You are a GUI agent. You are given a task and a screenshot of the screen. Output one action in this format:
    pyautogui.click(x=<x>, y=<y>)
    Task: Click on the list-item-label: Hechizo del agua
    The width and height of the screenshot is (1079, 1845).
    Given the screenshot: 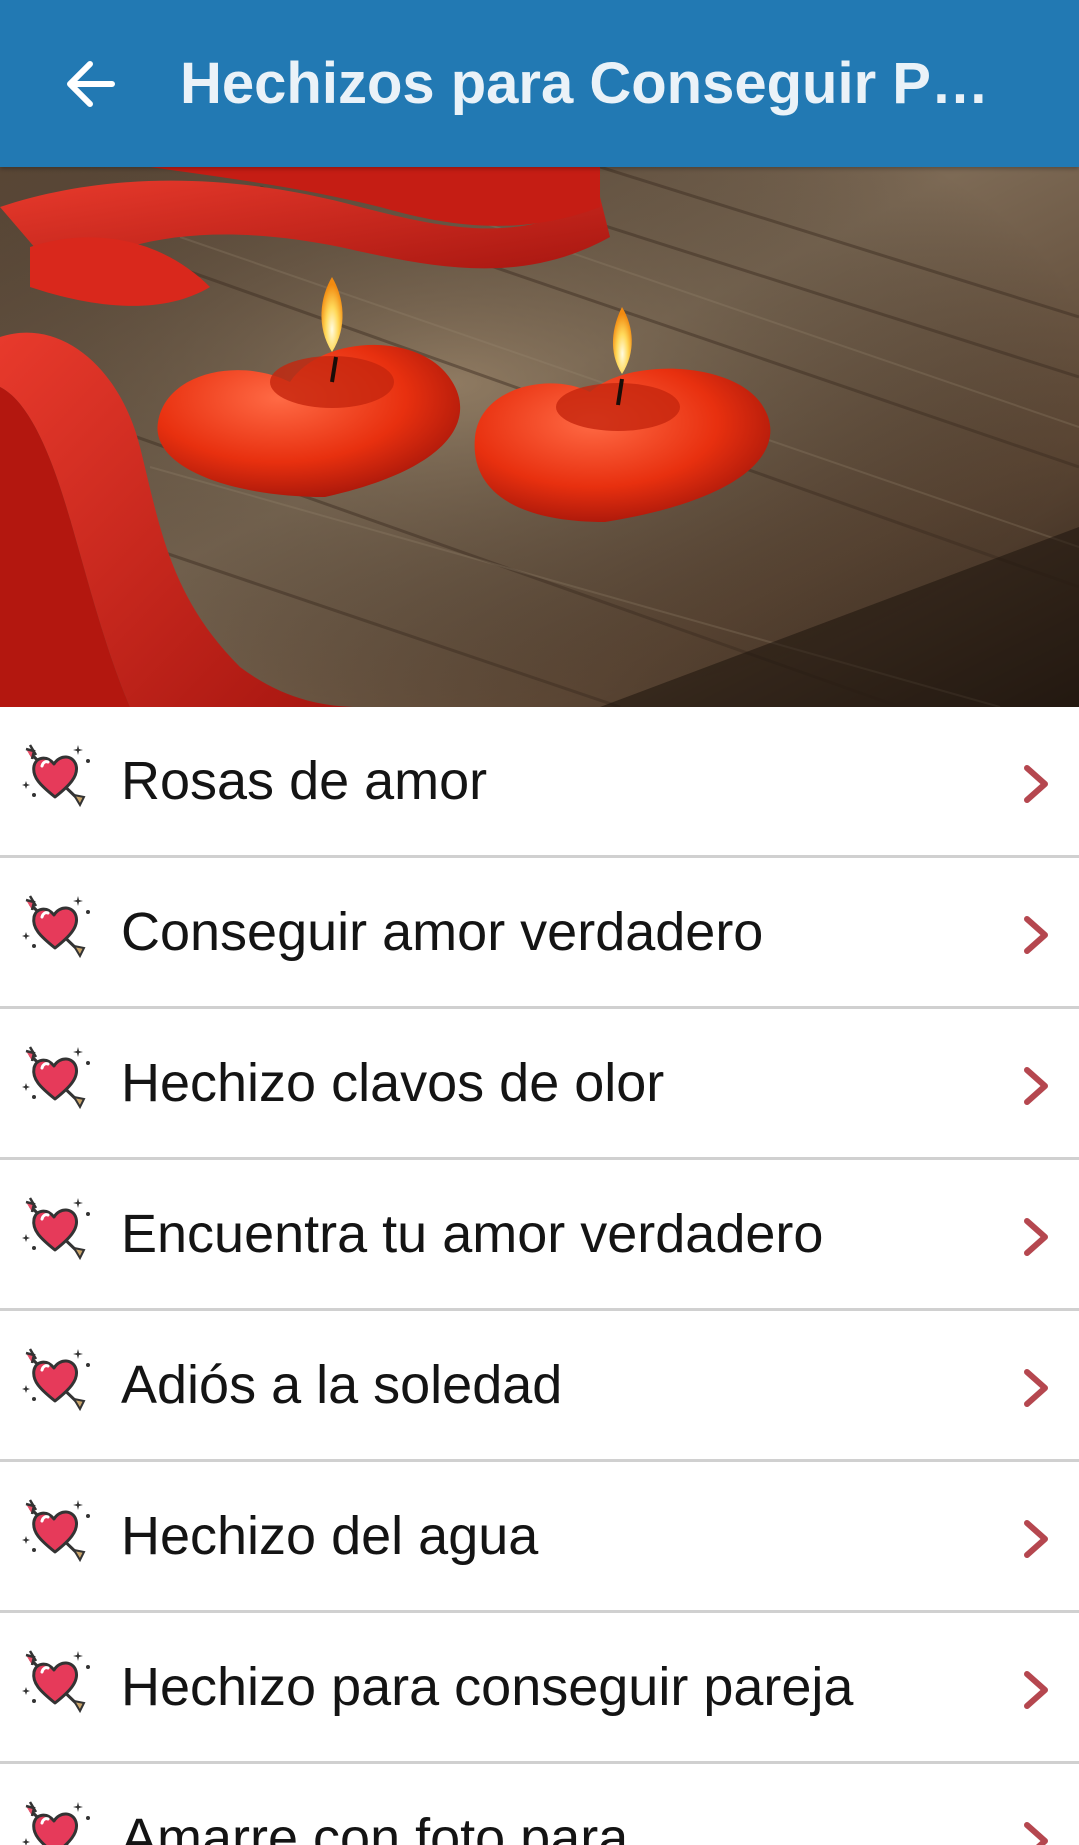 What is the action you would take?
    pyautogui.click(x=330, y=1536)
    